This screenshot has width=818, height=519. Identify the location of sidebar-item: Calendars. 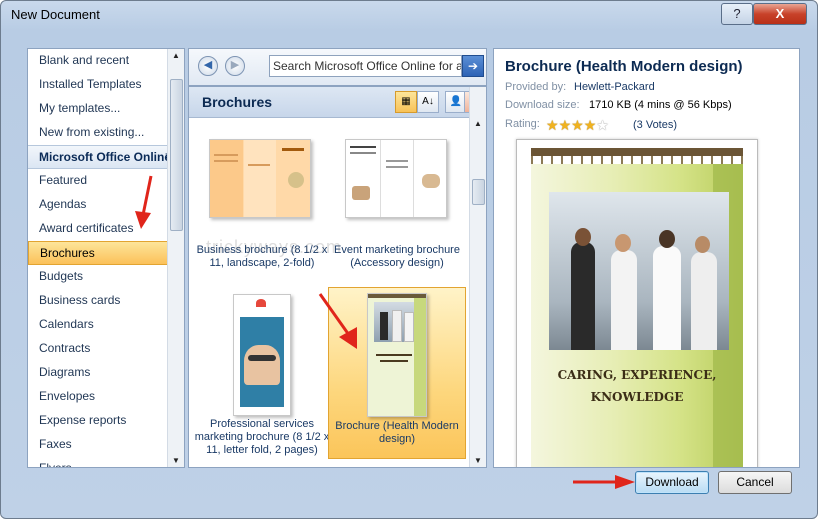
(101, 324).